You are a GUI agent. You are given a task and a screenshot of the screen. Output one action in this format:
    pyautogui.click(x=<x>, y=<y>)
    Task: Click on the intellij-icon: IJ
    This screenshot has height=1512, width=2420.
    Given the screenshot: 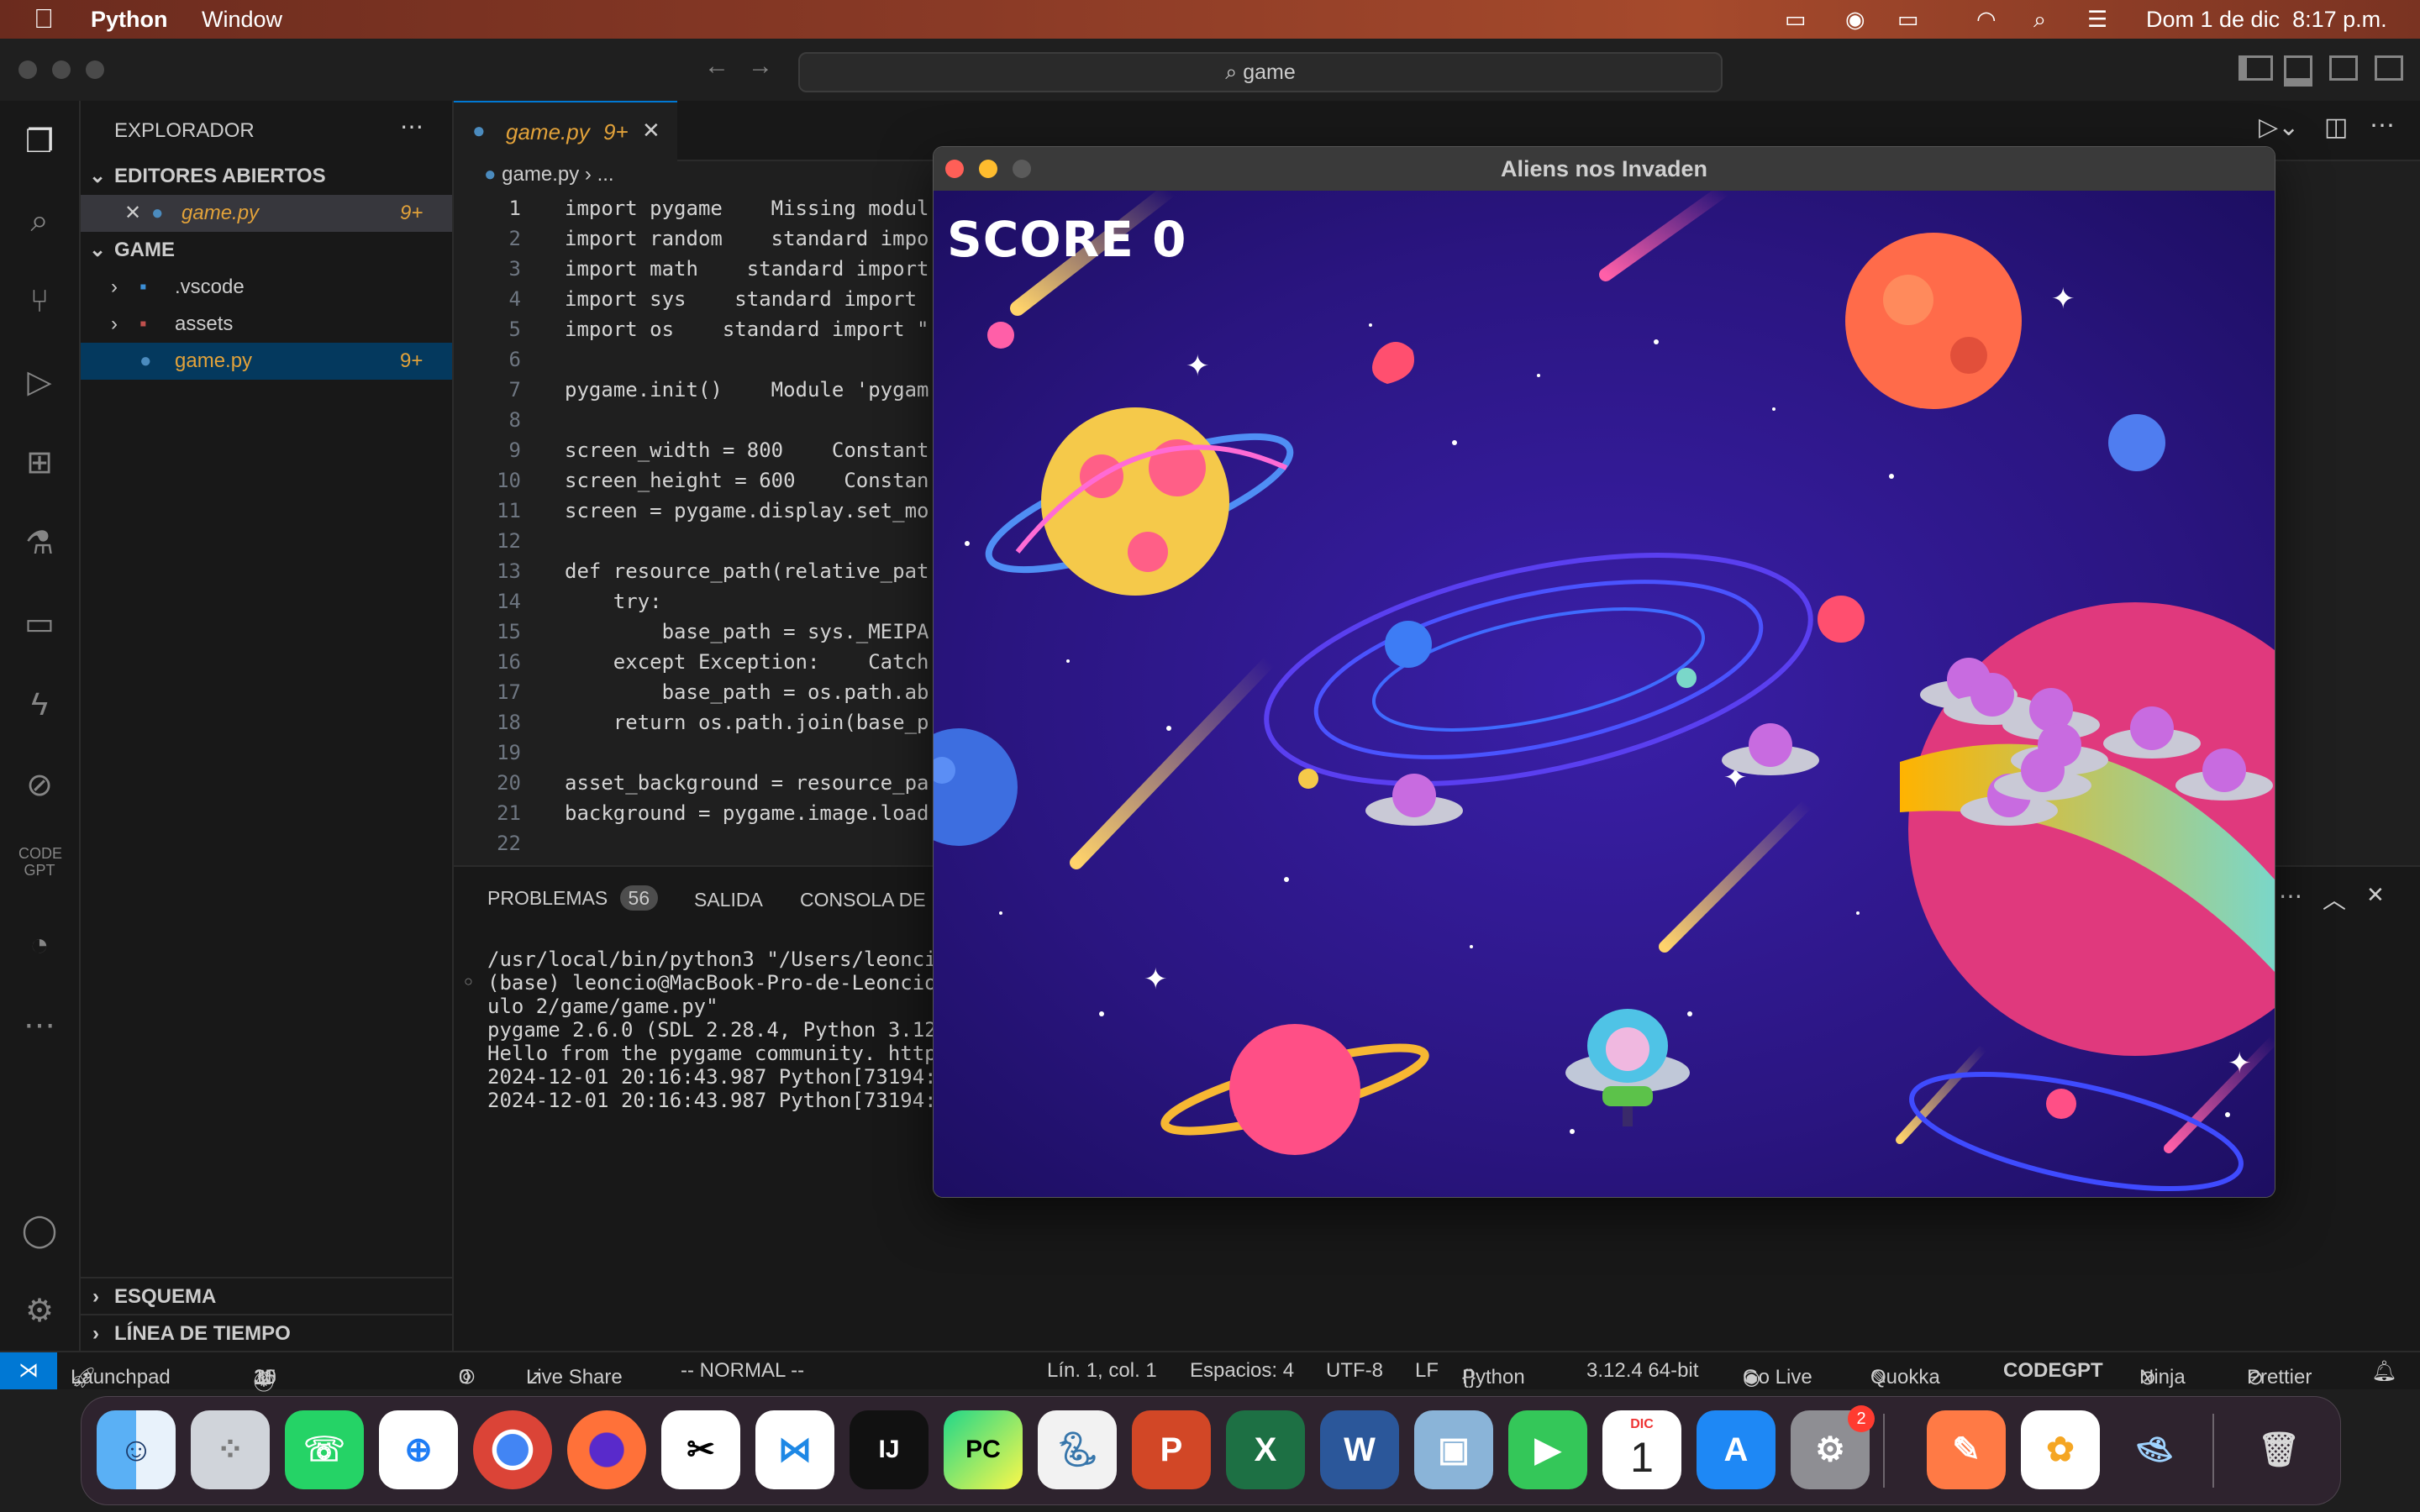 What is the action you would take?
    pyautogui.click(x=890, y=1449)
    